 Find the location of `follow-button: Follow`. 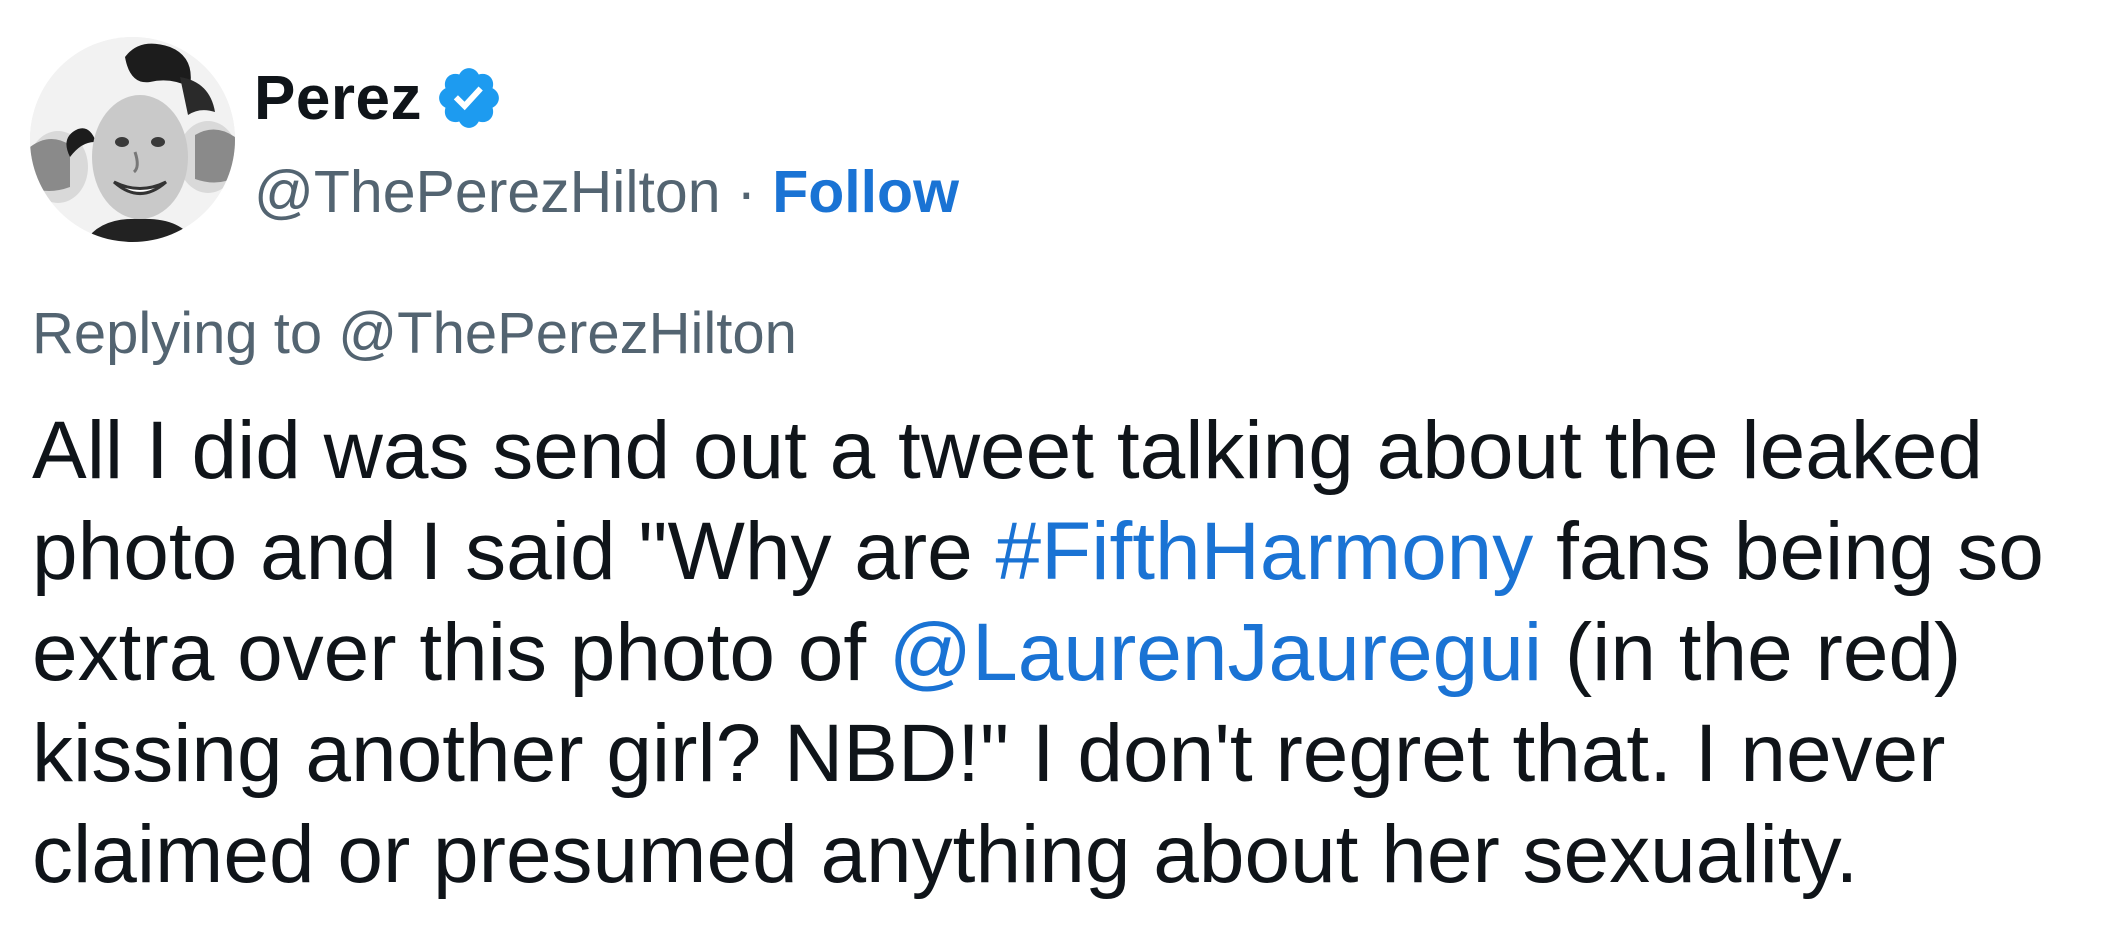

follow-button: Follow is located at coordinates (865, 192).